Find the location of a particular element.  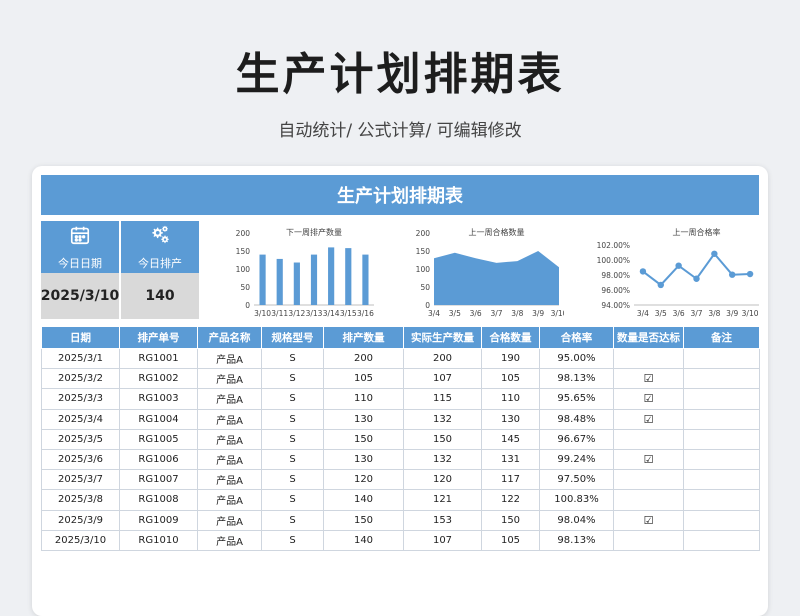

column-header: 规格型号 is located at coordinates (292, 337).